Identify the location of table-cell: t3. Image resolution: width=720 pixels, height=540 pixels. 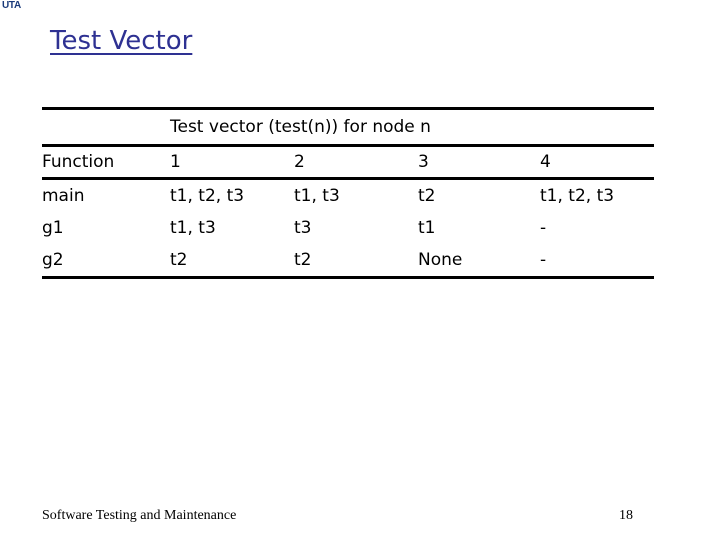
(303, 228).